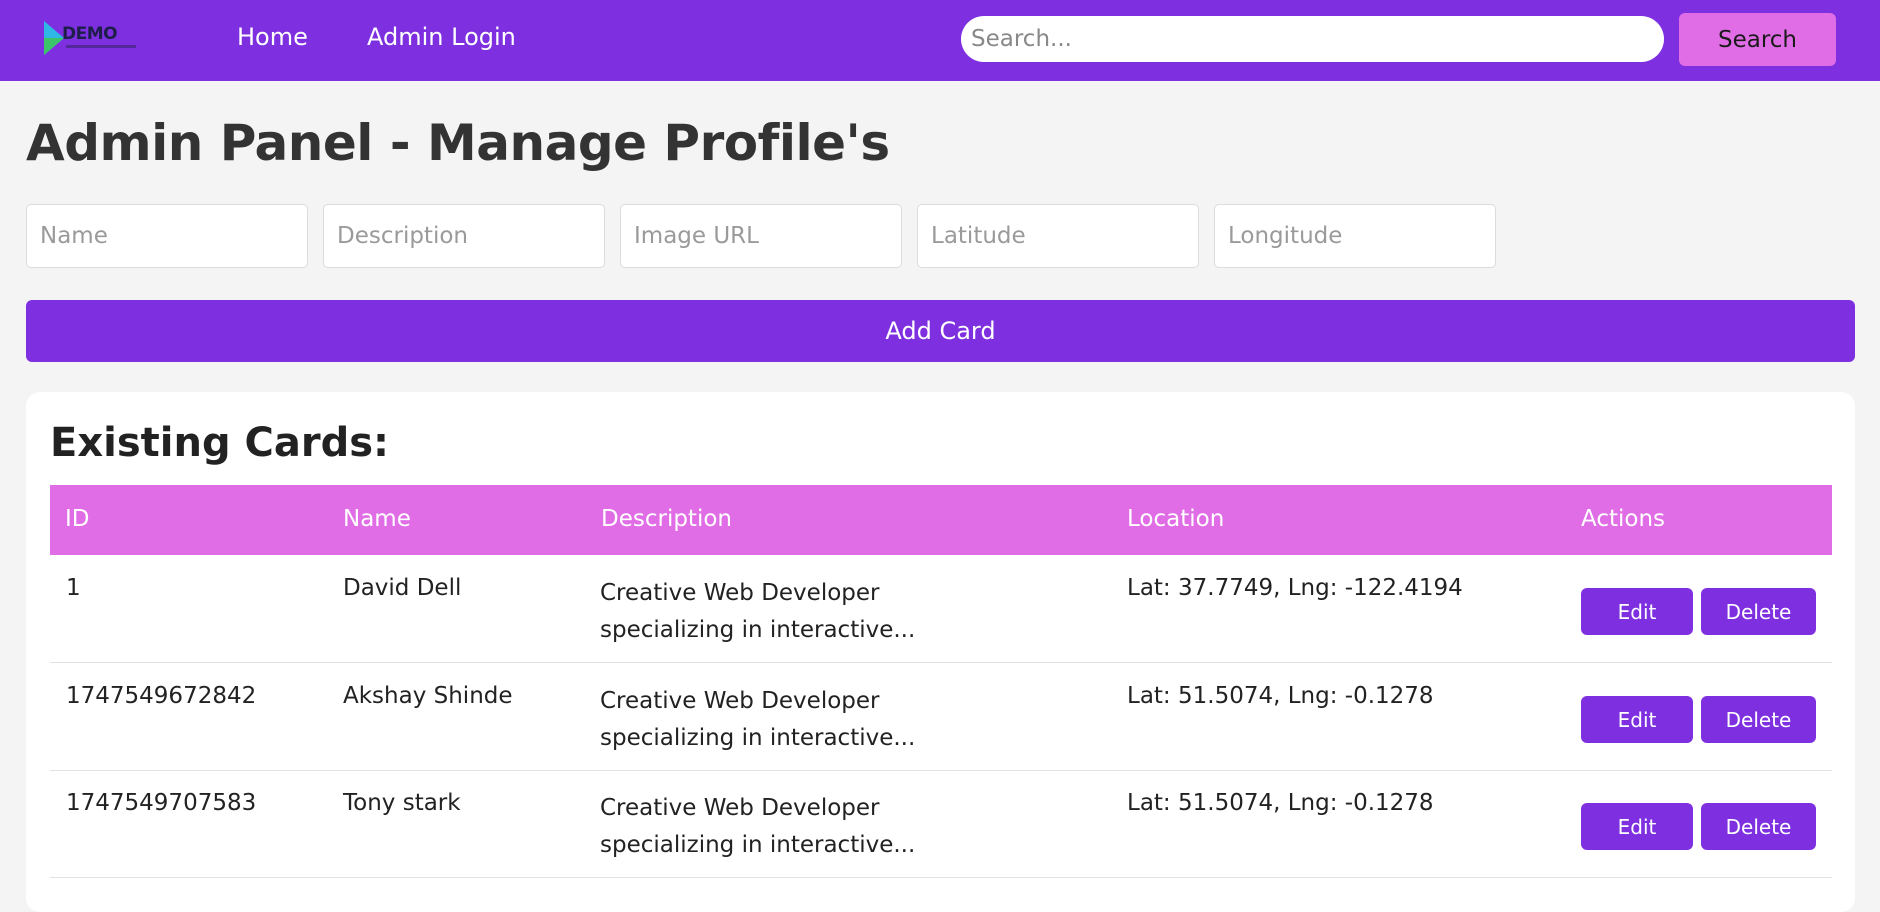  I want to click on header-description: Description, so click(666, 519).